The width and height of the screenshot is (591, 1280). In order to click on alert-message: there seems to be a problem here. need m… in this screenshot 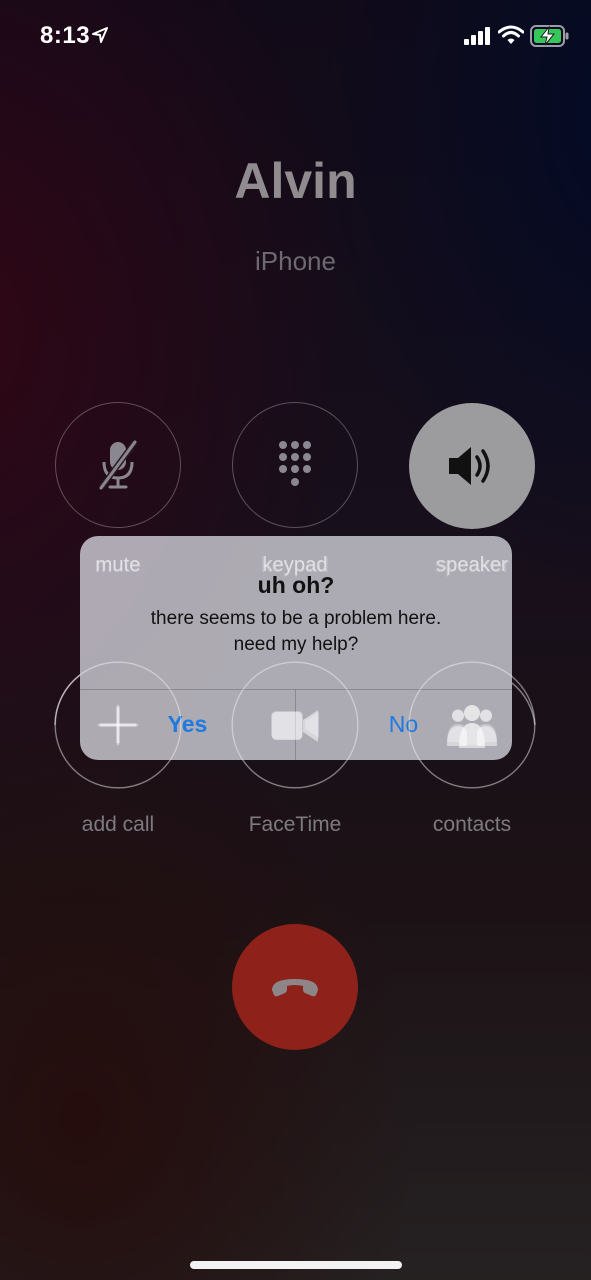, I will do `click(296, 632)`.